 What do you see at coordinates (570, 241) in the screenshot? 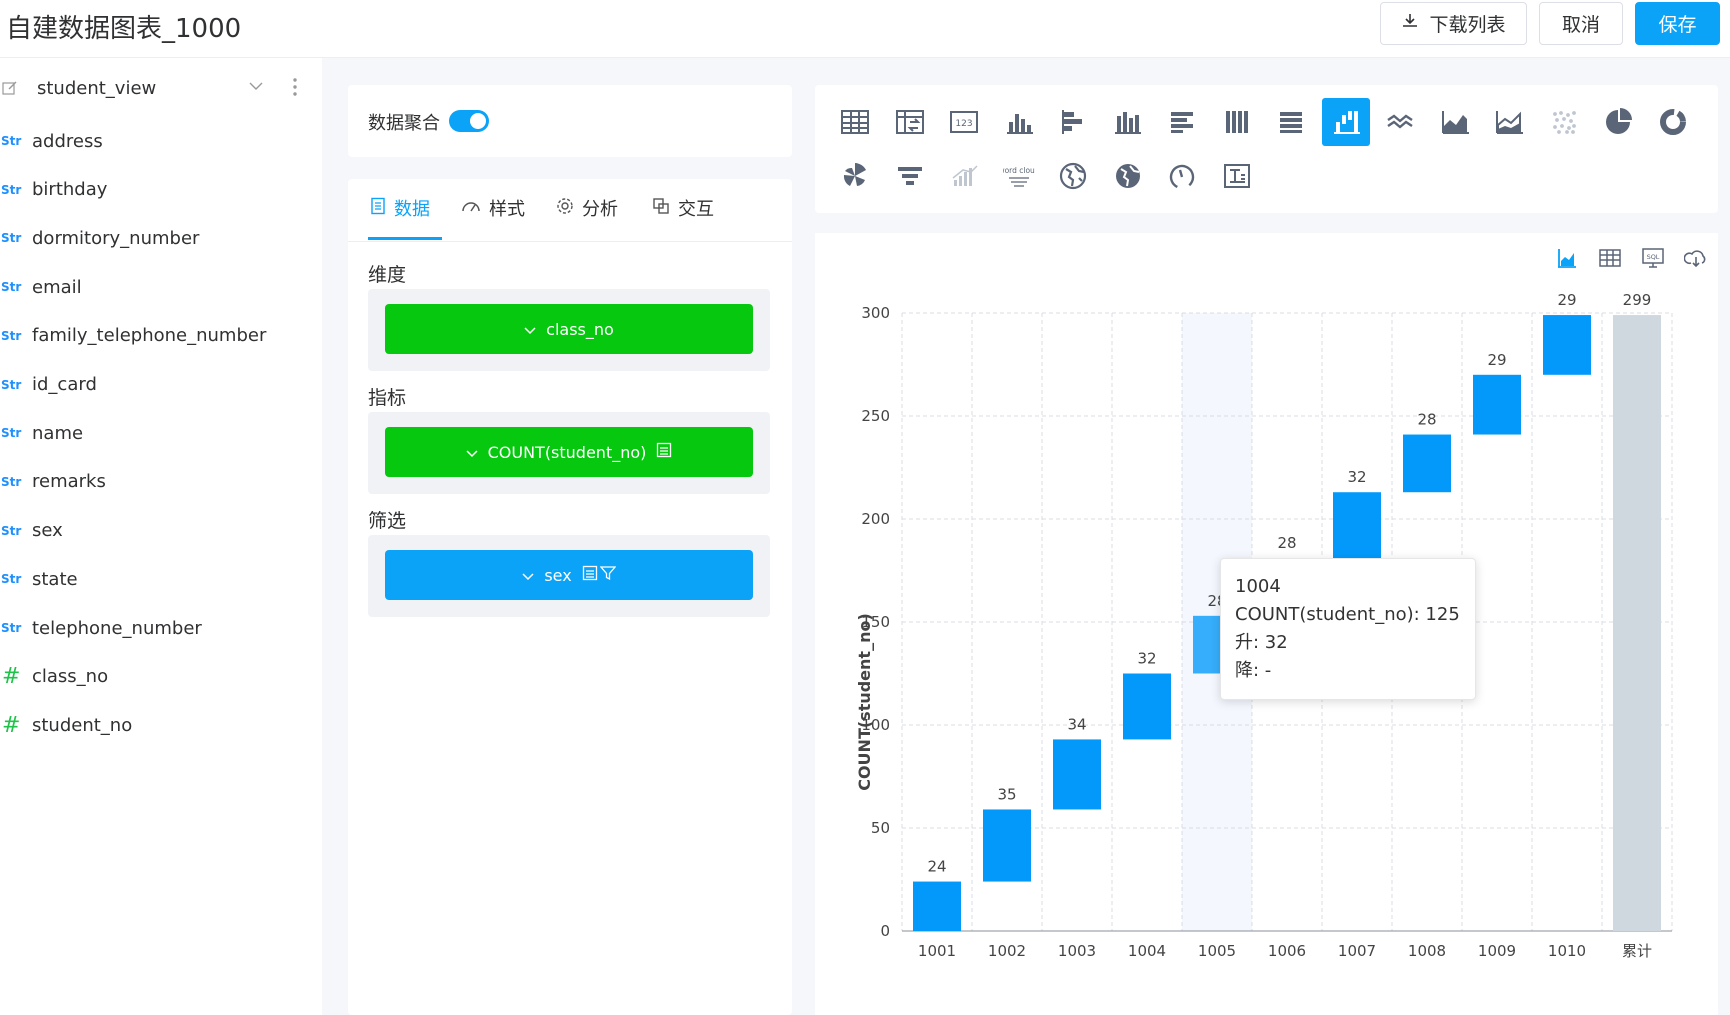
I see `tab-divider` at bounding box center [570, 241].